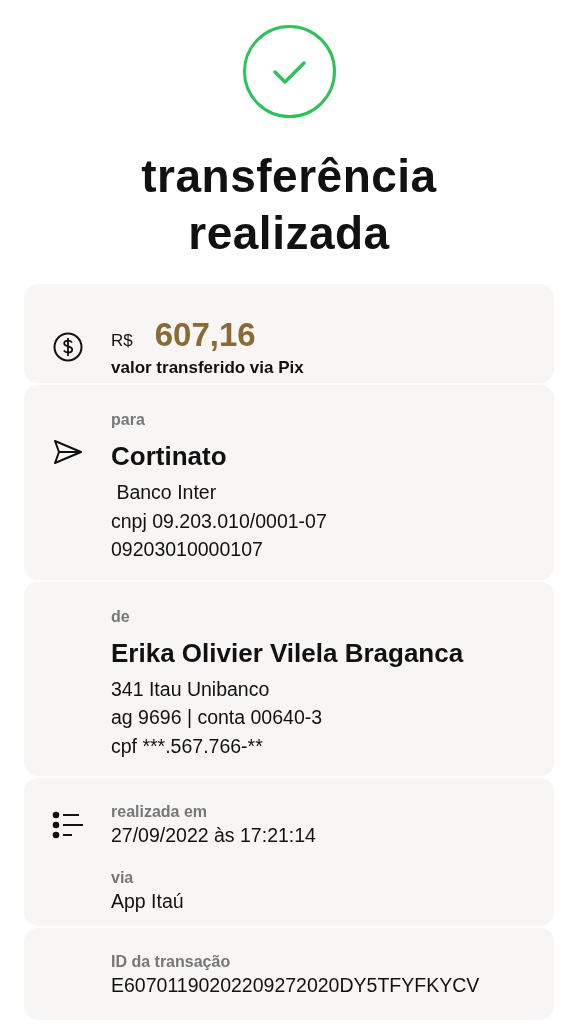 The image size is (578, 1024). Describe the element at coordinates (67, 825) in the screenshot. I see `list-icon` at that location.